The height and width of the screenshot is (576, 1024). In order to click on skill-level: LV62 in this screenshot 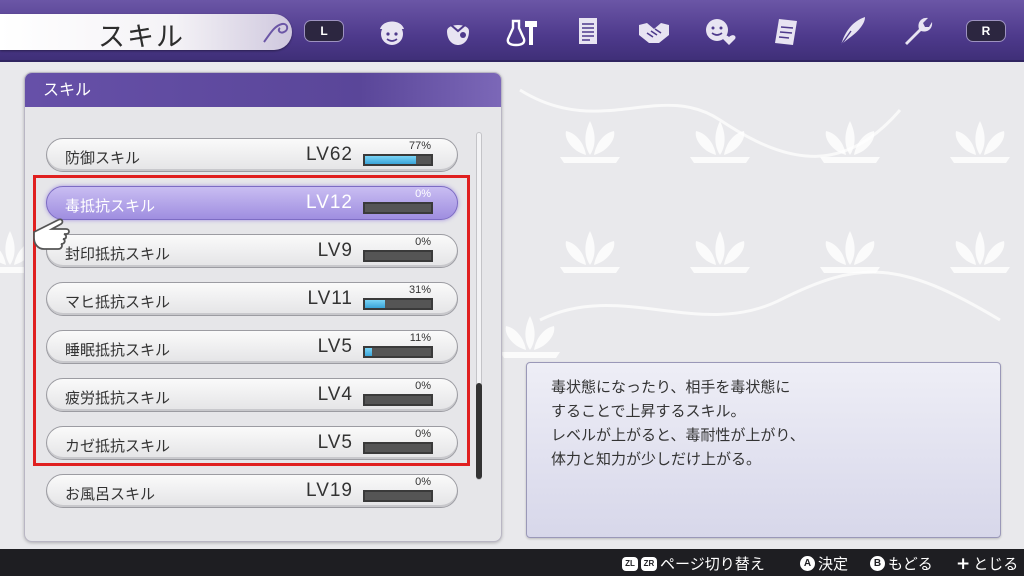, I will do `click(329, 154)`.